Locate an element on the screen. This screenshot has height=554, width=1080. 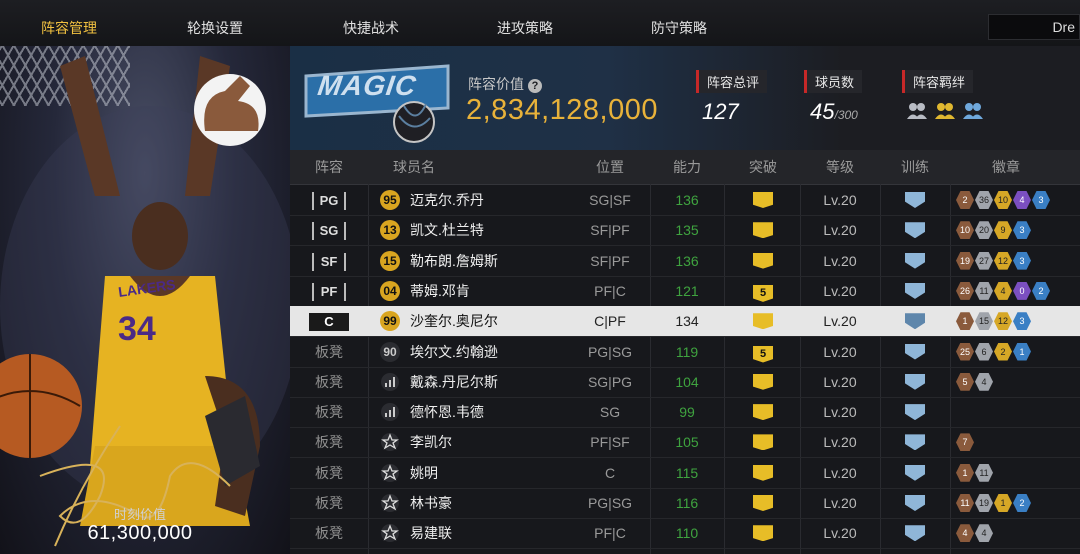
badge-list: 44 is located at coordinates (974, 533).